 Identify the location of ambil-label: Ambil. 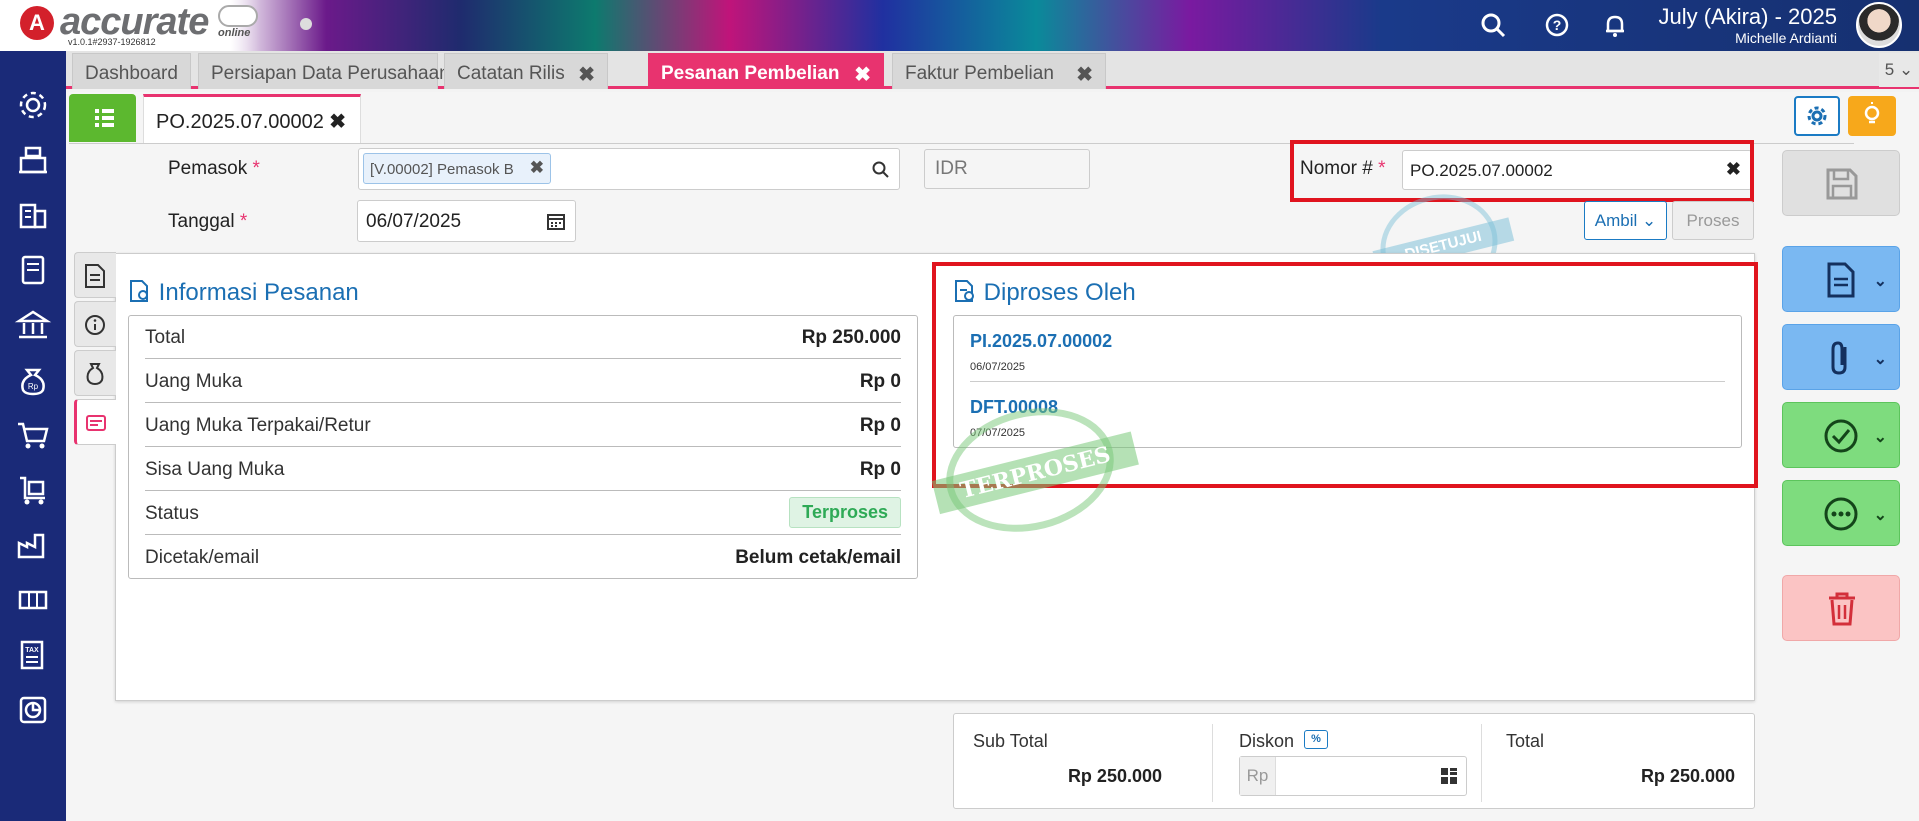
(1616, 220).